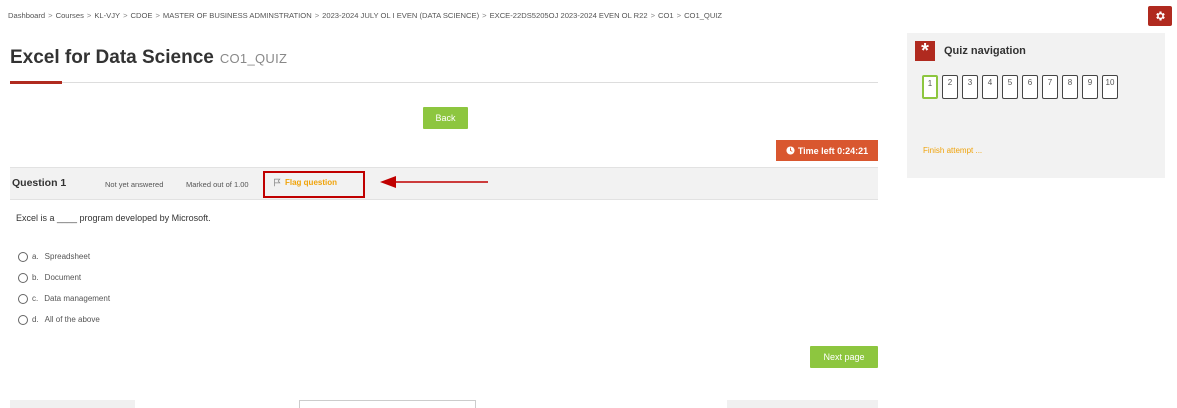  I want to click on answer-option-a: a. Spreadsheet, so click(64, 256).